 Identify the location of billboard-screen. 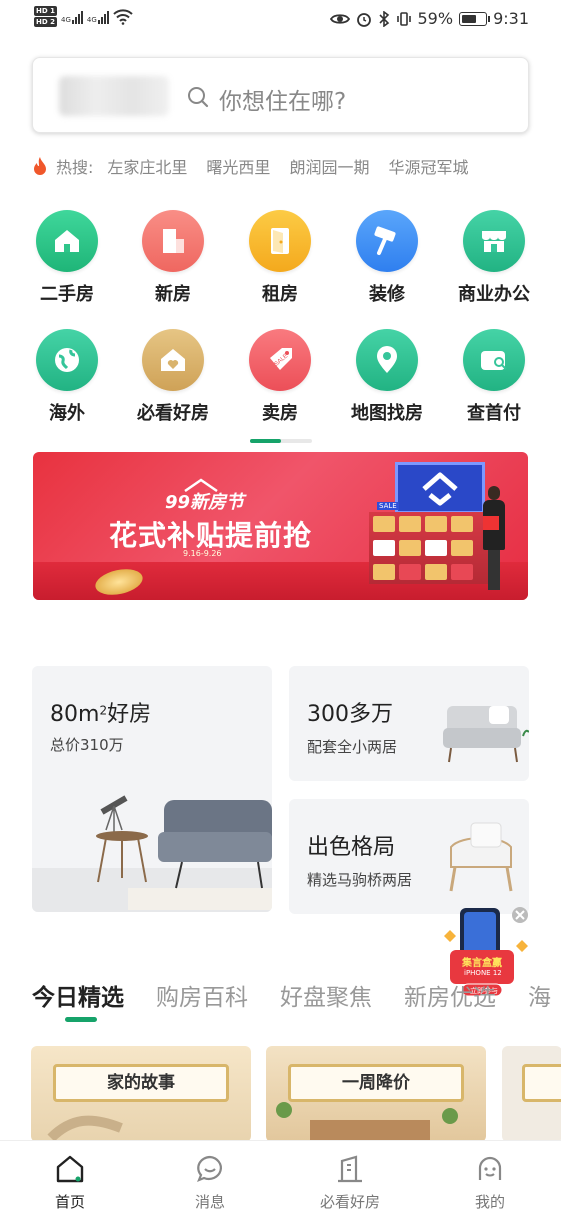
(440, 488).